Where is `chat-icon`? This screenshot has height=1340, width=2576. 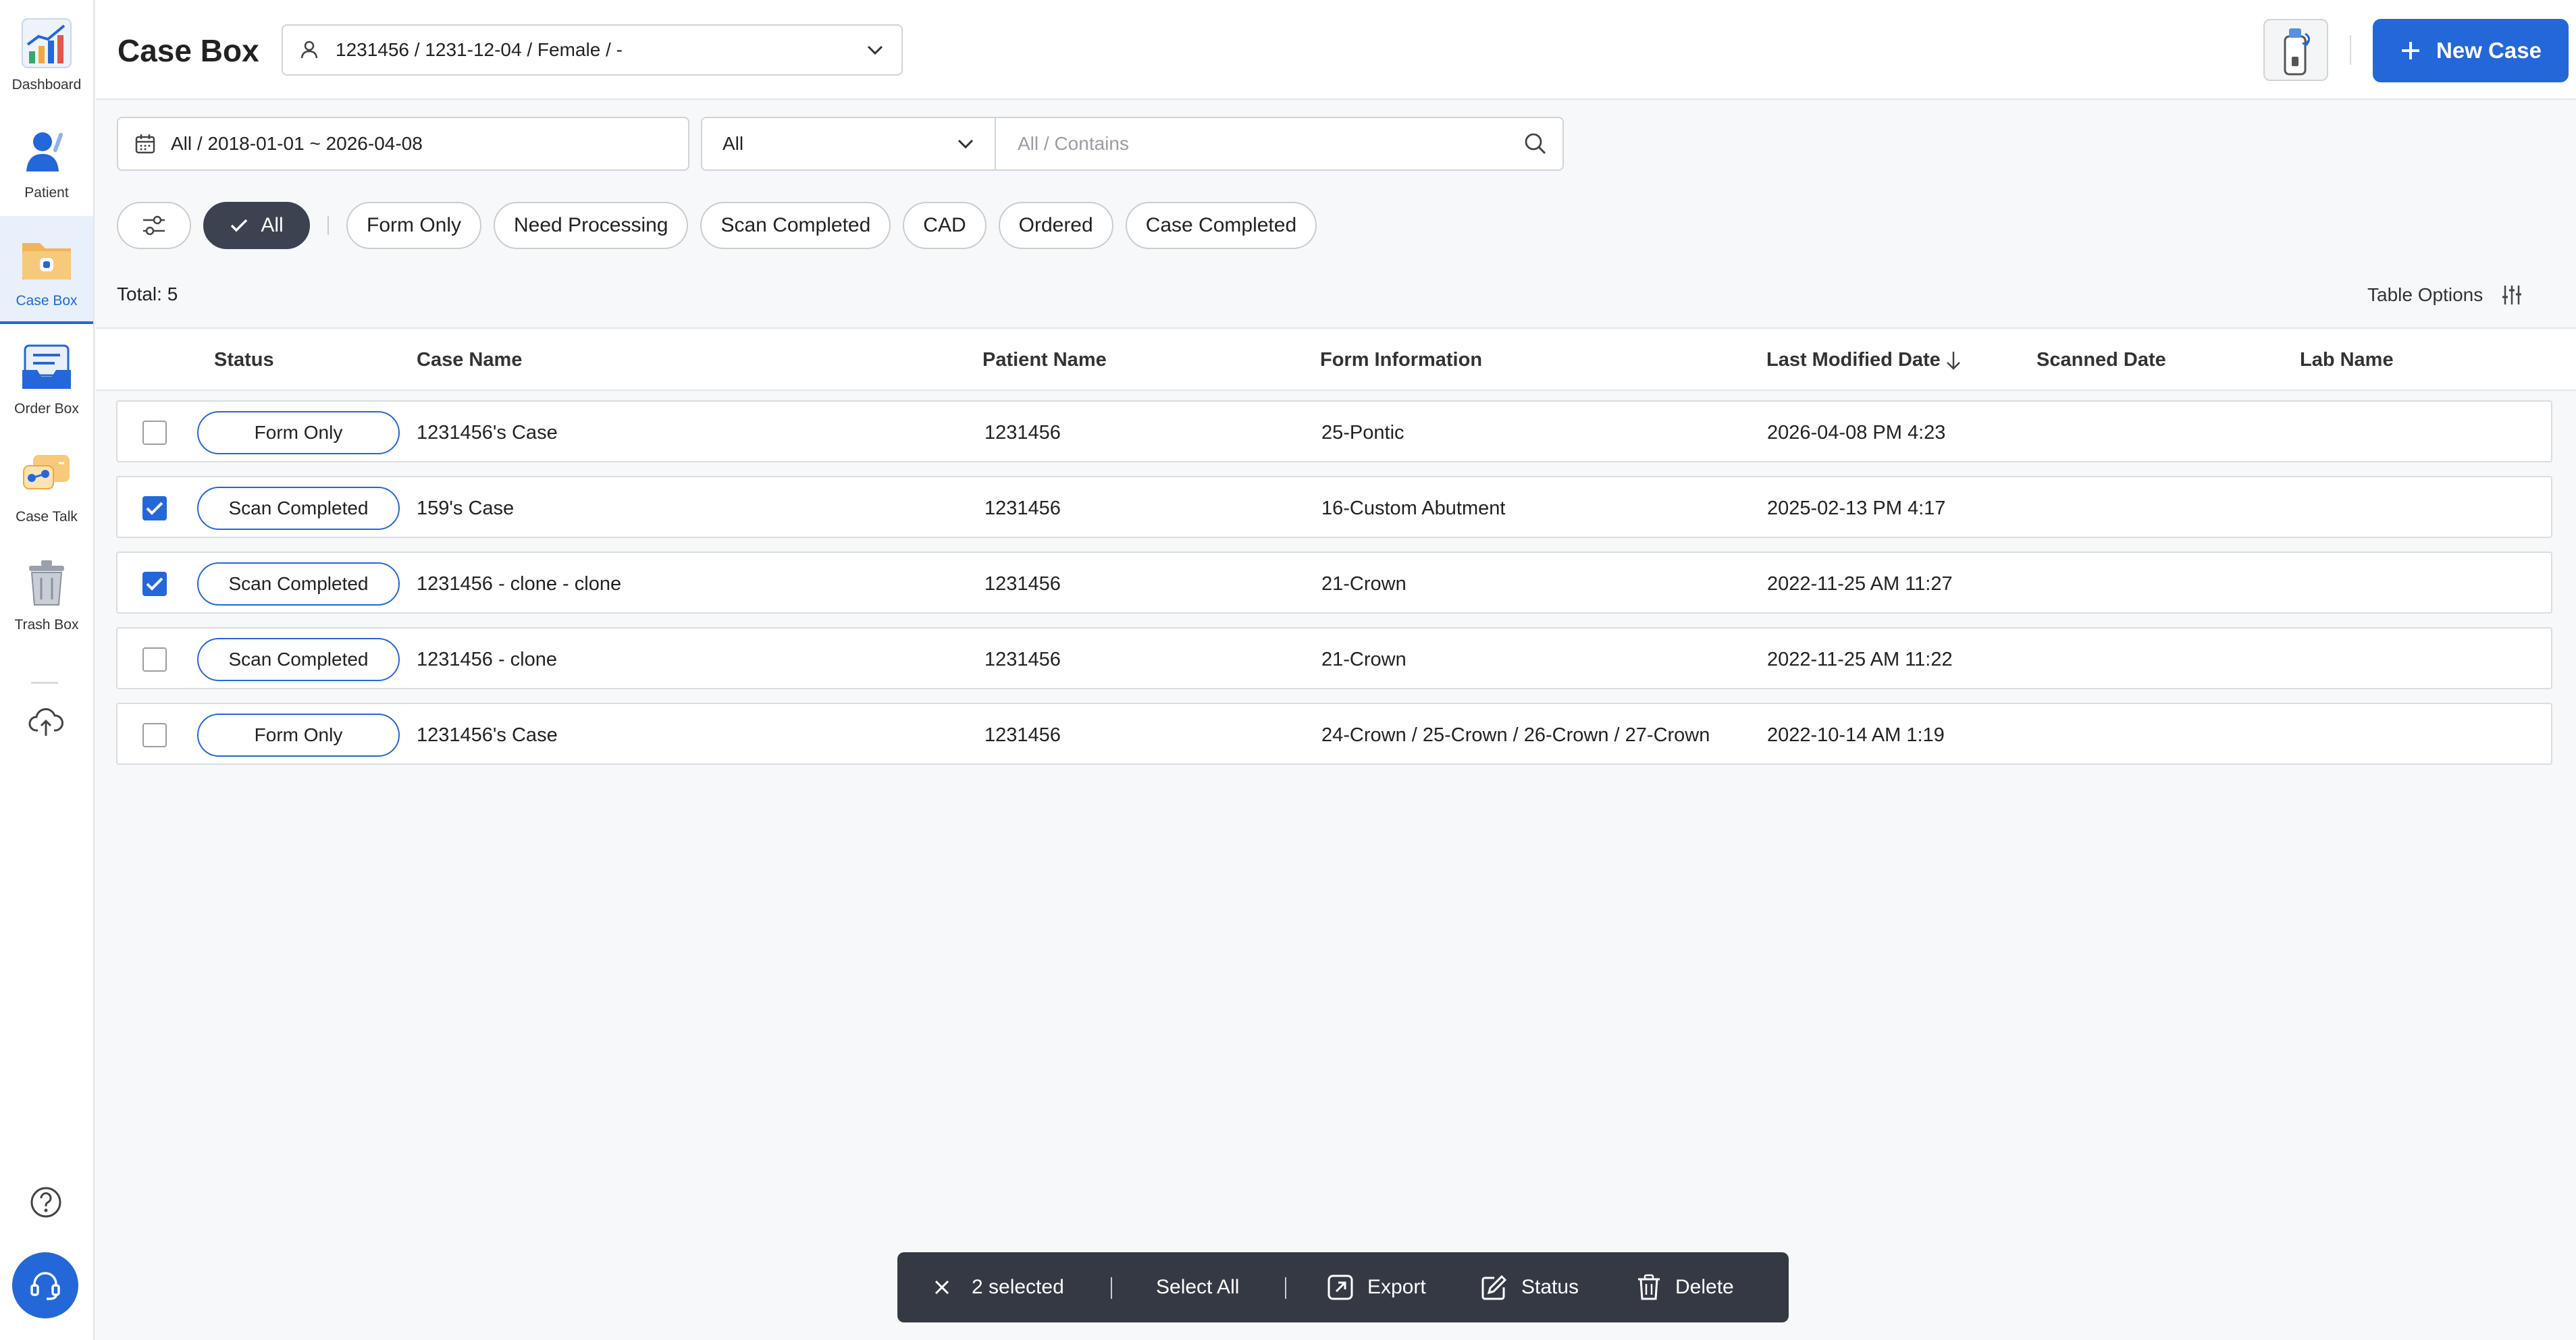
chat-icon is located at coordinates (46, 475).